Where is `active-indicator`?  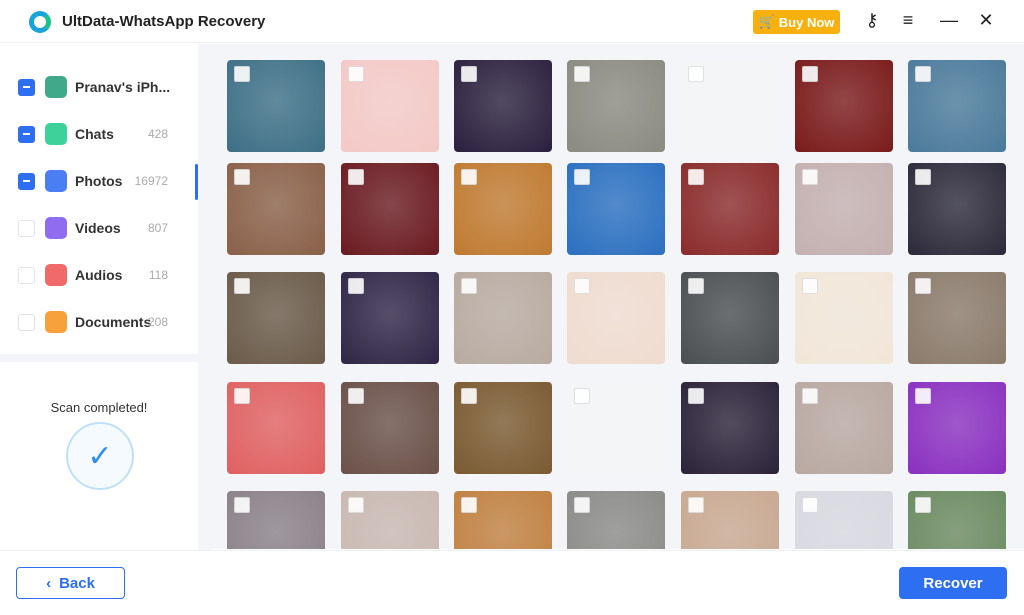
active-indicator is located at coordinates (196, 182).